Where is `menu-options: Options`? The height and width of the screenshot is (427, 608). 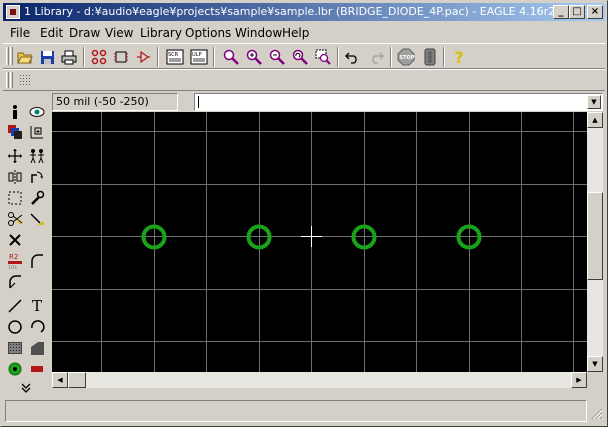 menu-options: Options is located at coordinates (208, 33).